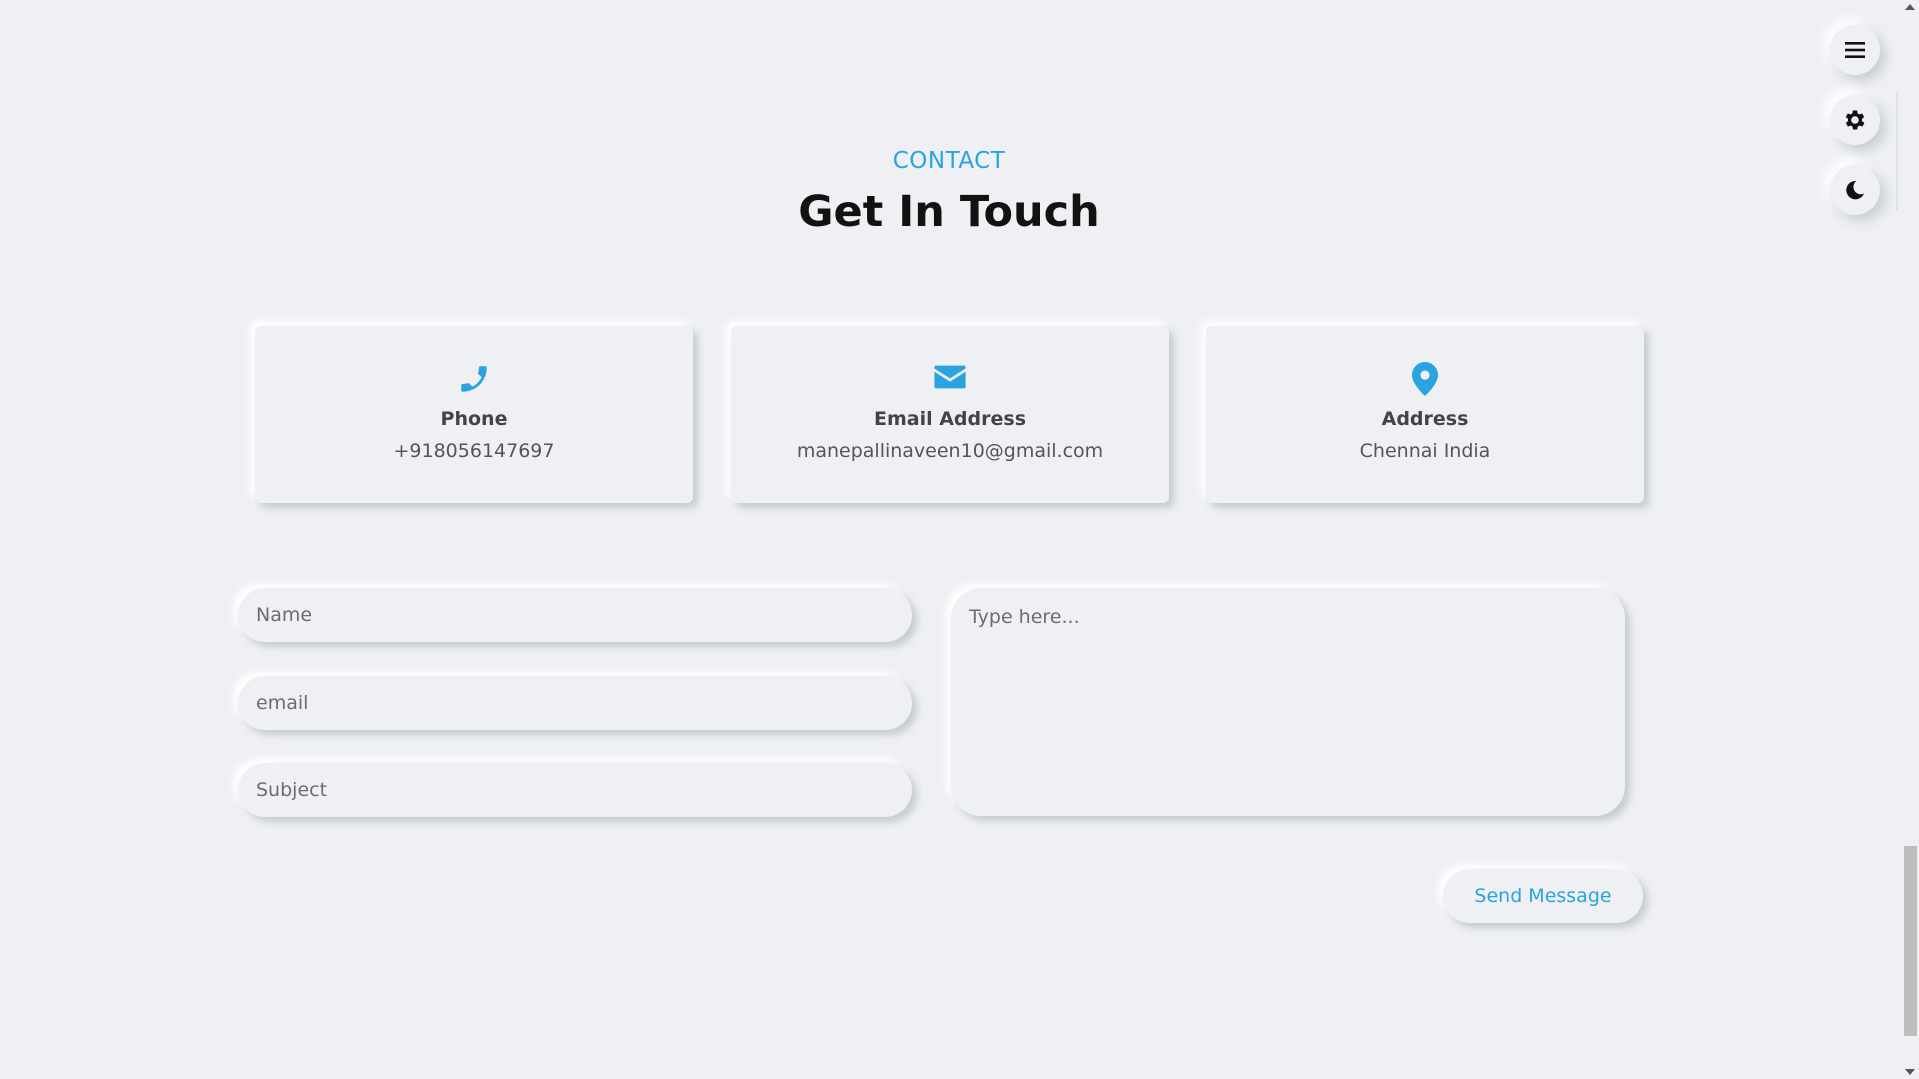 The width and height of the screenshot is (1919, 1079). Describe the element at coordinates (575, 703) in the screenshot. I see `email-input` at that location.